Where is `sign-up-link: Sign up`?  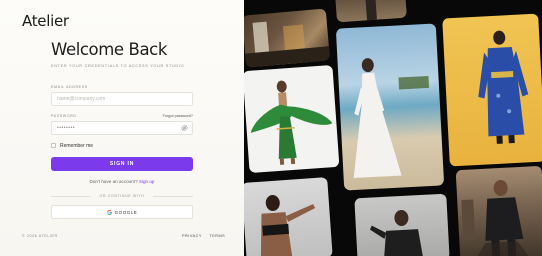 sign-up-link: Sign up is located at coordinates (147, 181).